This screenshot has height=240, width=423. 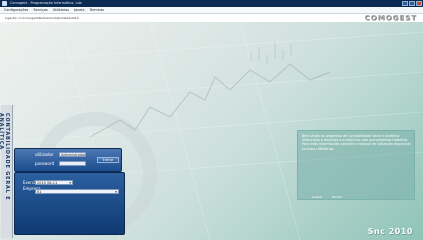 I want to click on close-button, so click(x=419, y=3).